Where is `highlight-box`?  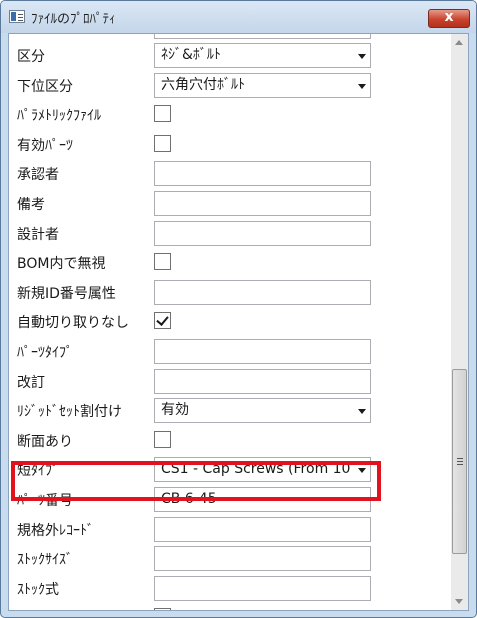
highlight-box is located at coordinates (196, 481).